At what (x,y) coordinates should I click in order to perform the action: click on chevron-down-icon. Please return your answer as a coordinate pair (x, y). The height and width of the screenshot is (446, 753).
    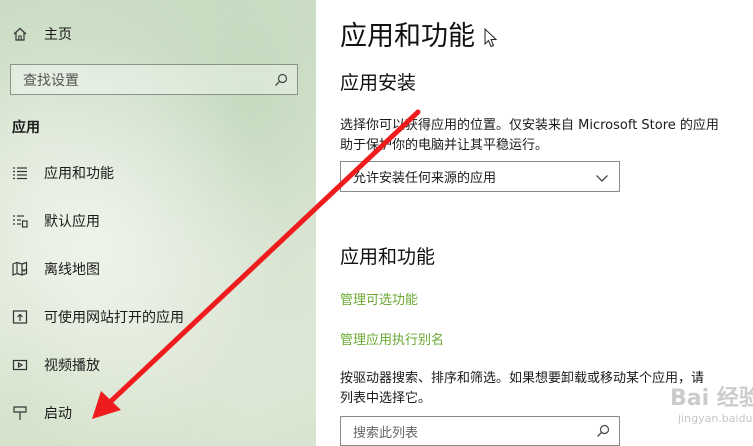
    Looking at the image, I should click on (602, 177).